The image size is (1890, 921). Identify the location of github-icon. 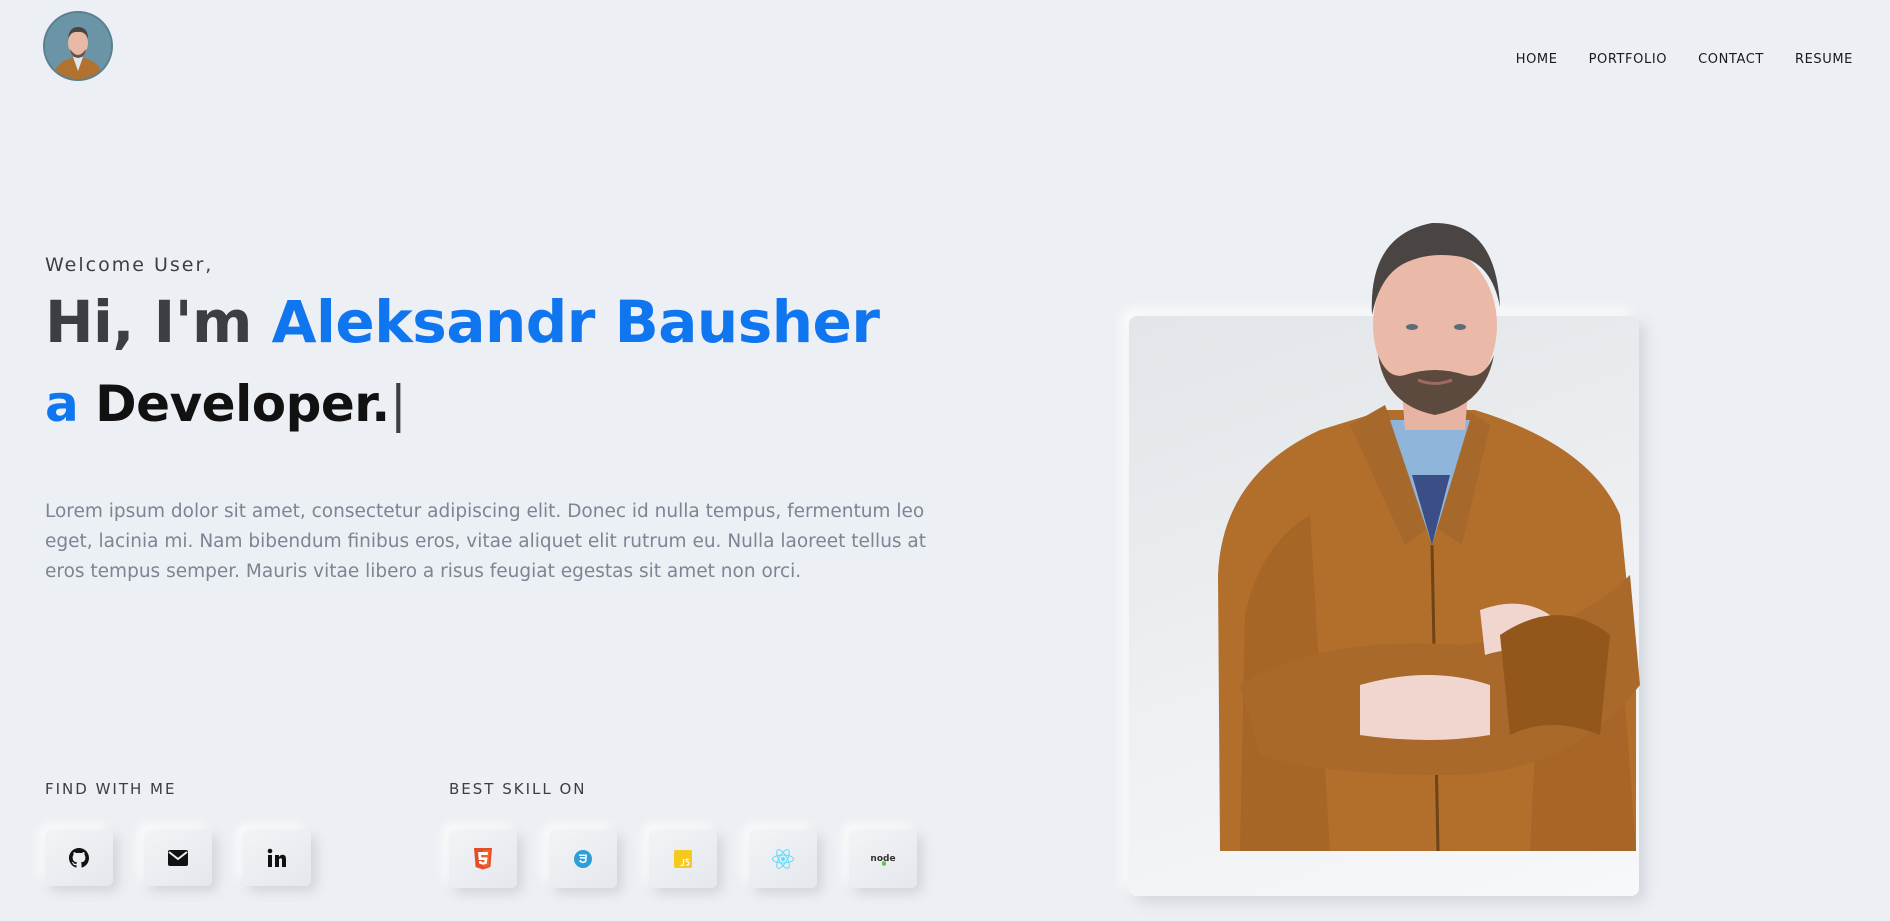
(79, 858).